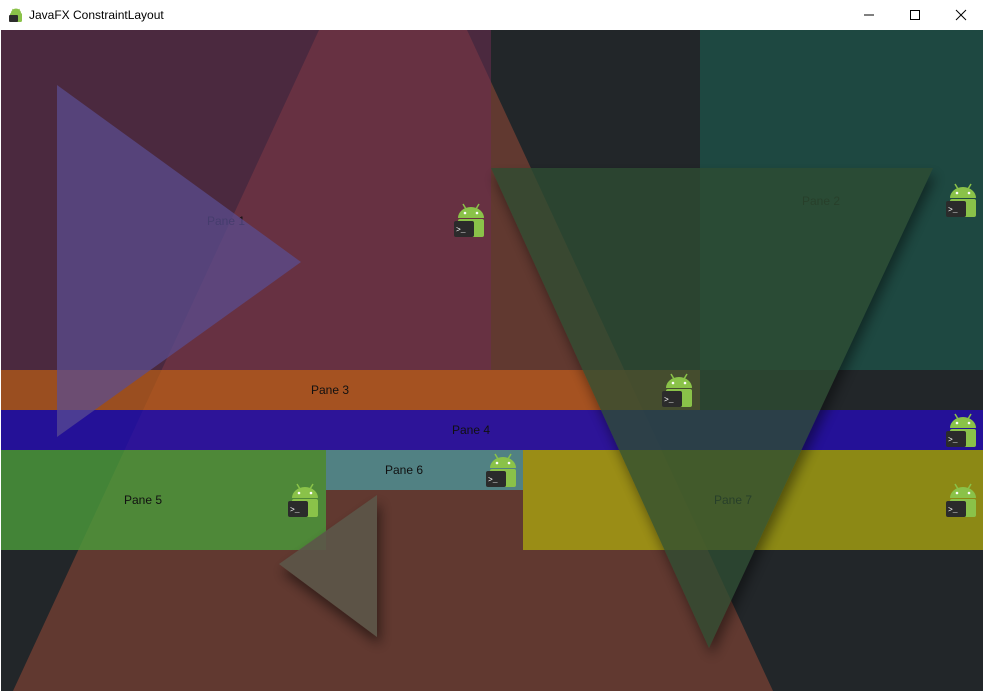  I want to click on pane-3: Pane 3, so click(350, 390).